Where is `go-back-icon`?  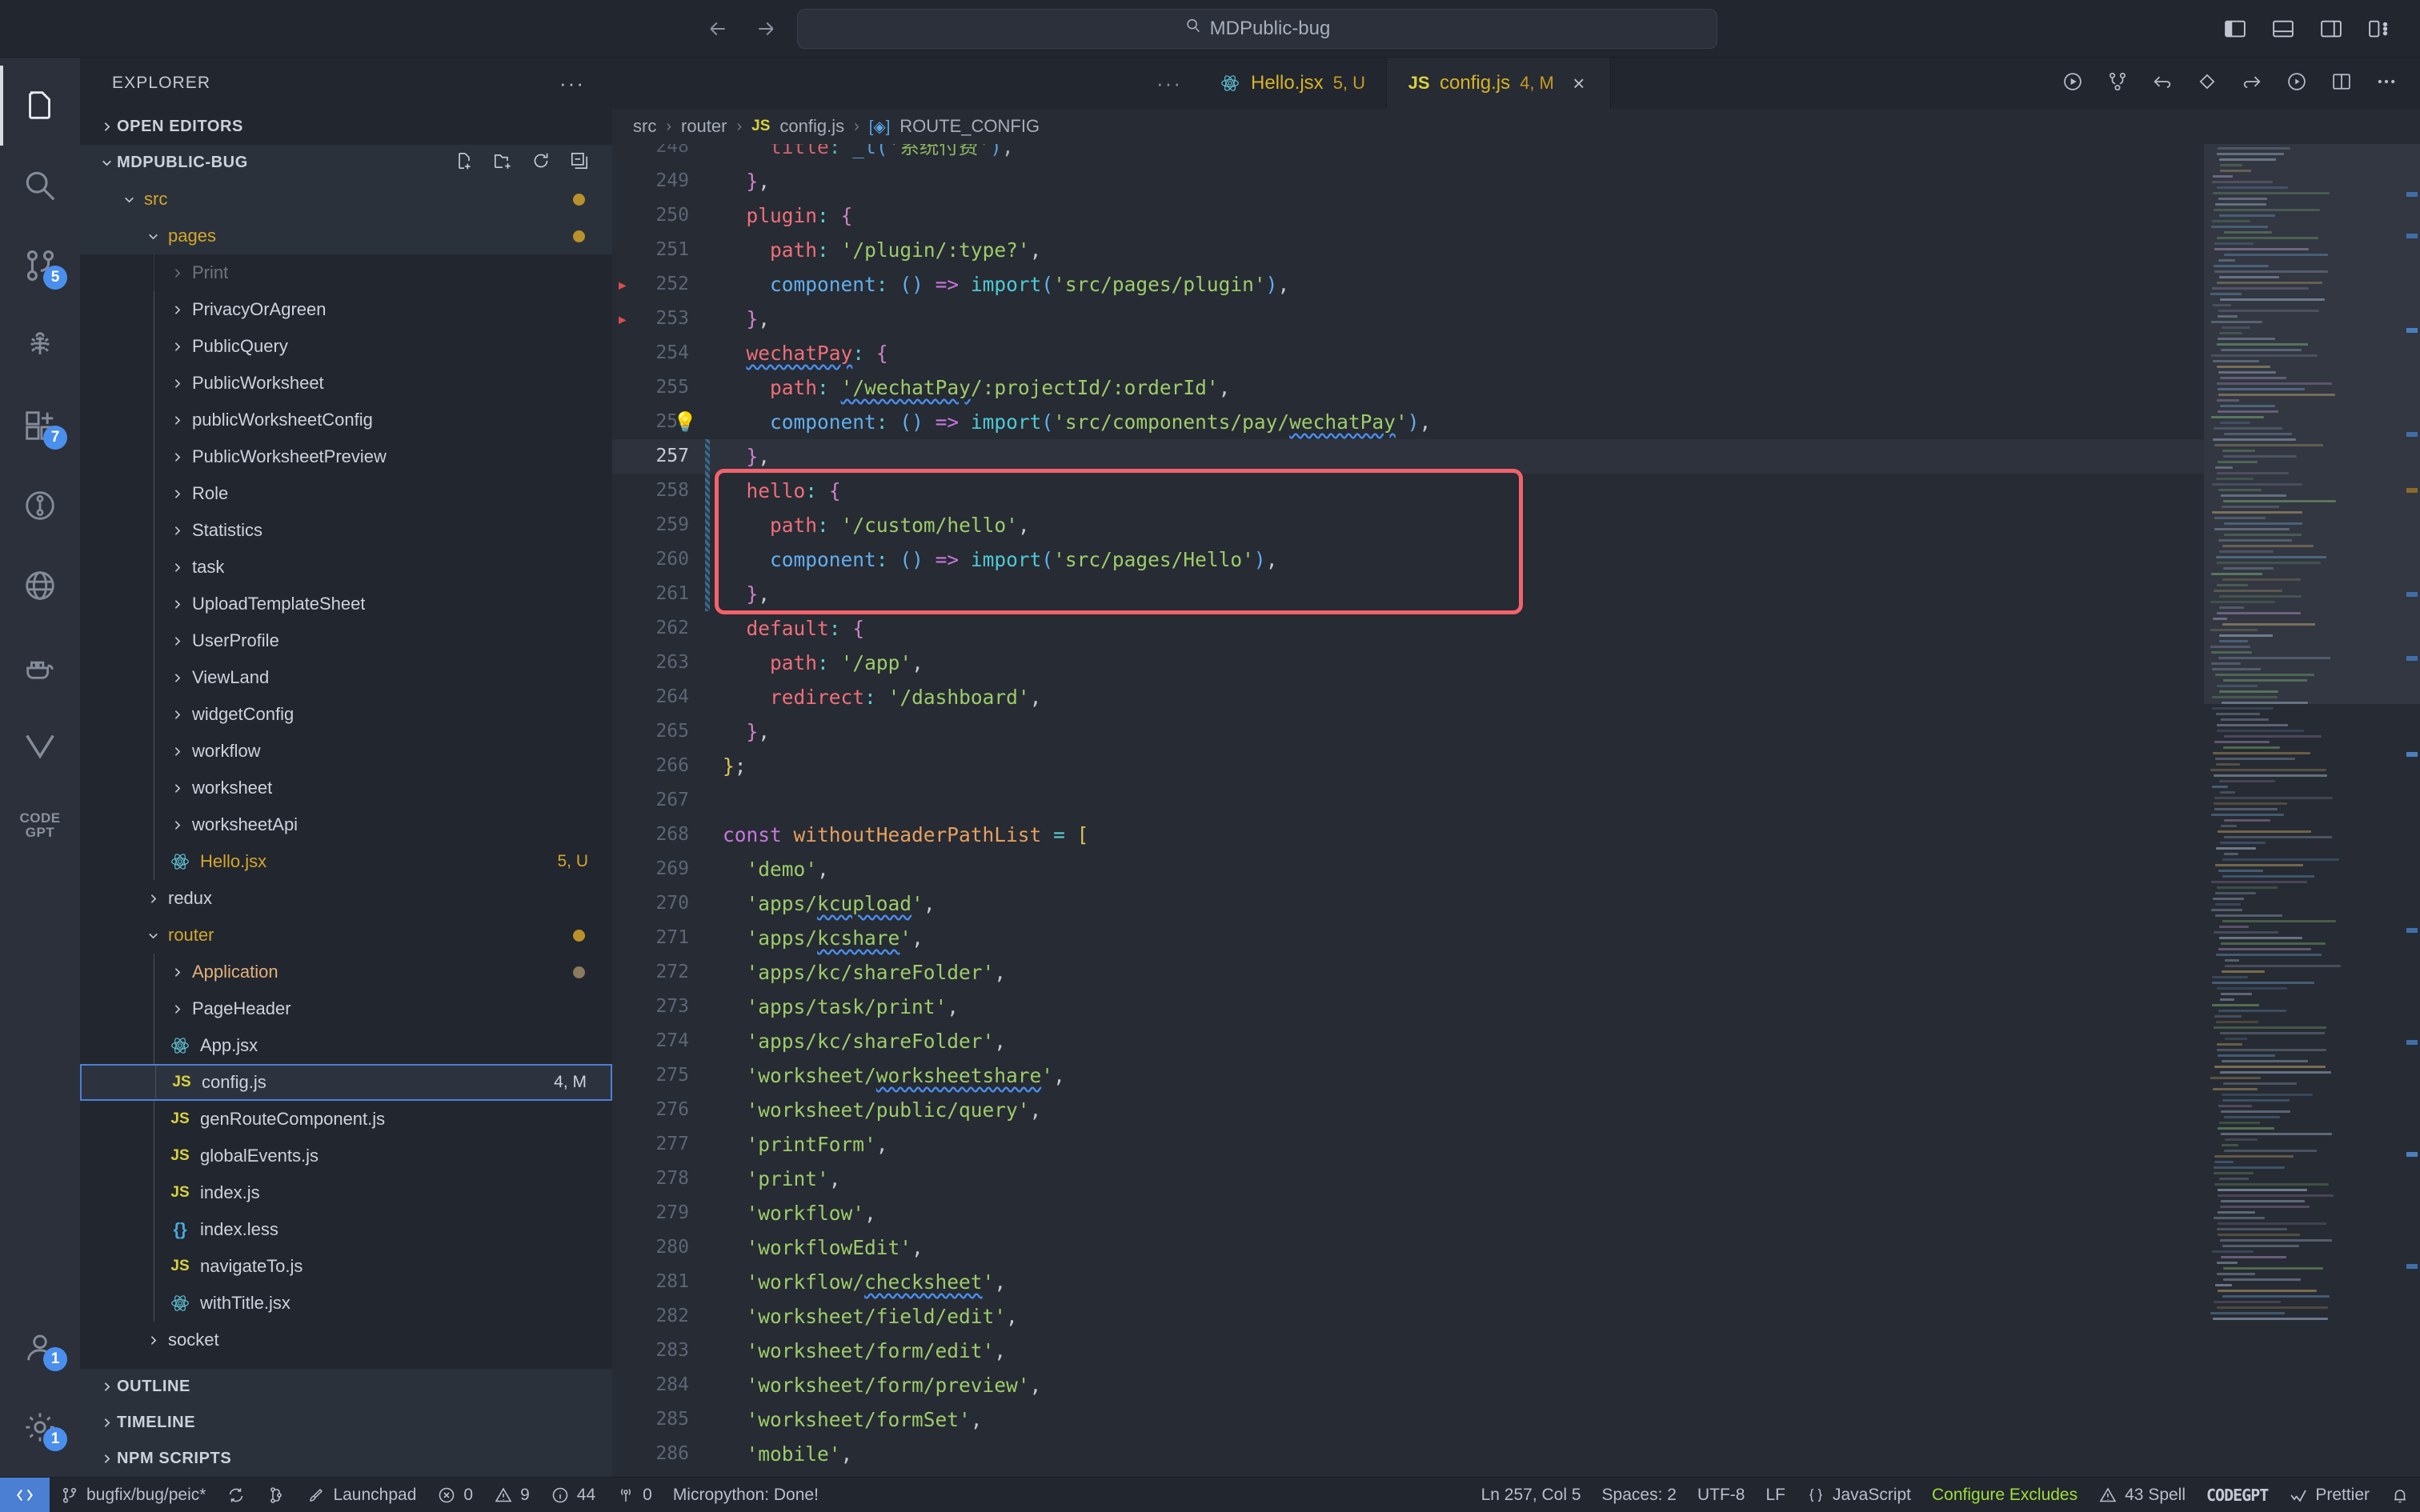
go-back-icon is located at coordinates (2162, 83).